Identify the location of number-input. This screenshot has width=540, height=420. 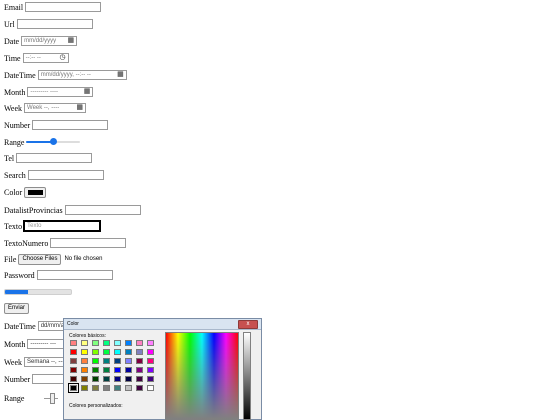
(70, 125).